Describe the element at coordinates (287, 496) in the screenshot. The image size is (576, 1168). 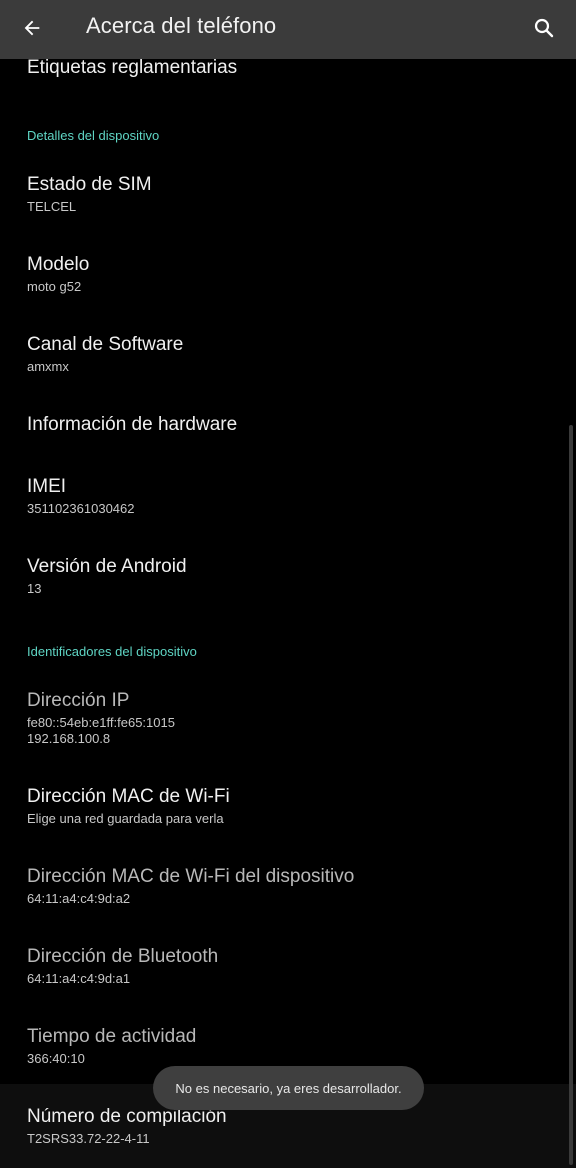
I see `imei-item: IMEI 351102361030462` at that location.